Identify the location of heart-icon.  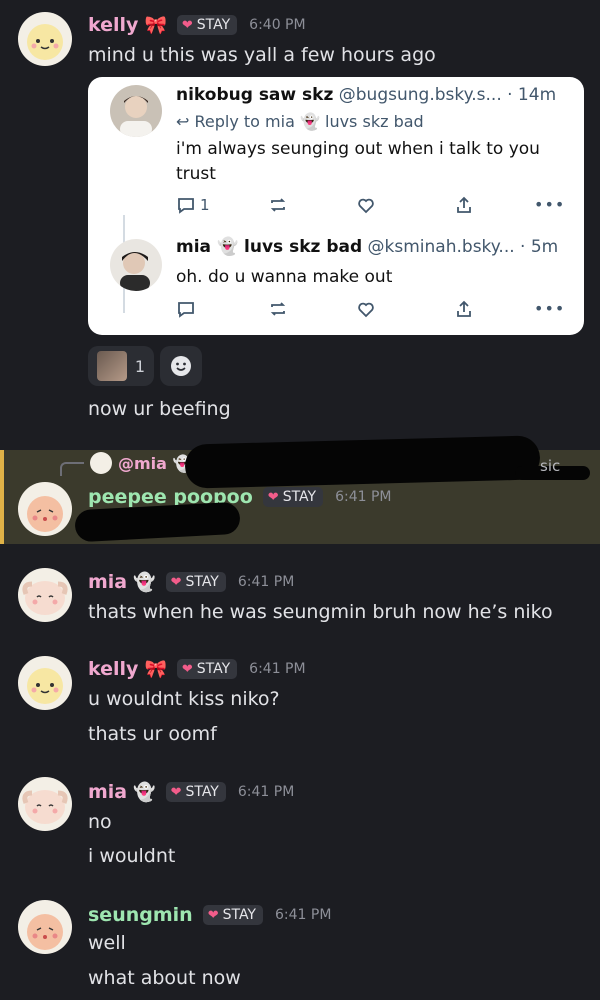
(366, 310).